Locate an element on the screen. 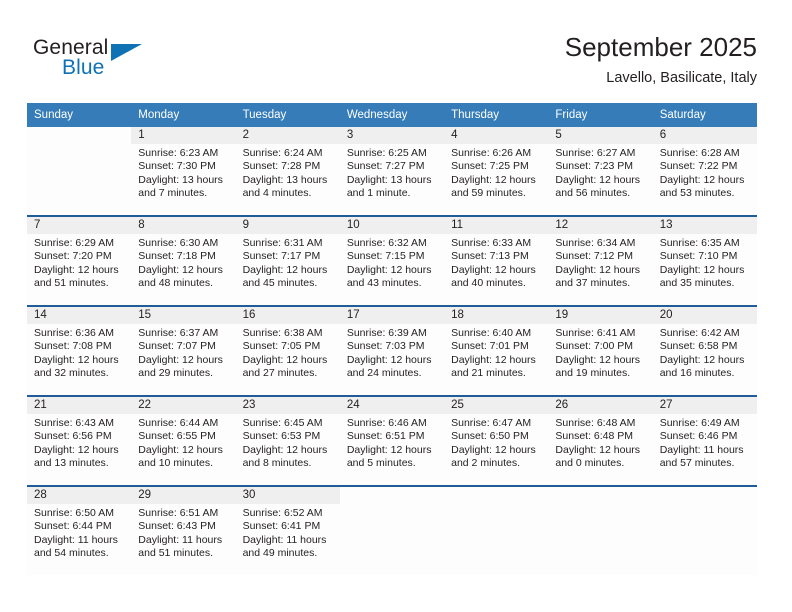 The image size is (792, 612). day-number: 16 is located at coordinates (287, 315).